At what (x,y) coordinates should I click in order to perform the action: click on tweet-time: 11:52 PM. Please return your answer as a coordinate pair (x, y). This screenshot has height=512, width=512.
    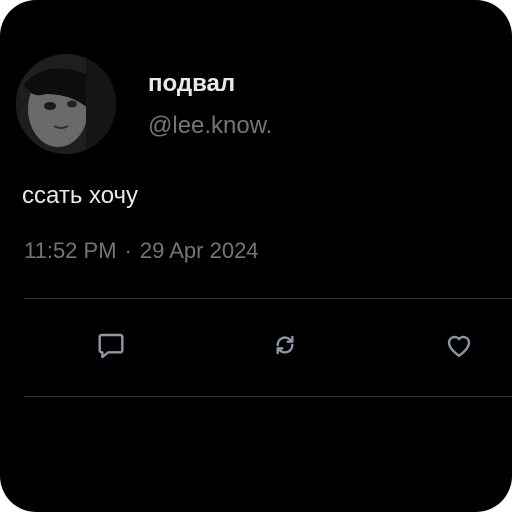
    Looking at the image, I should click on (70, 250).